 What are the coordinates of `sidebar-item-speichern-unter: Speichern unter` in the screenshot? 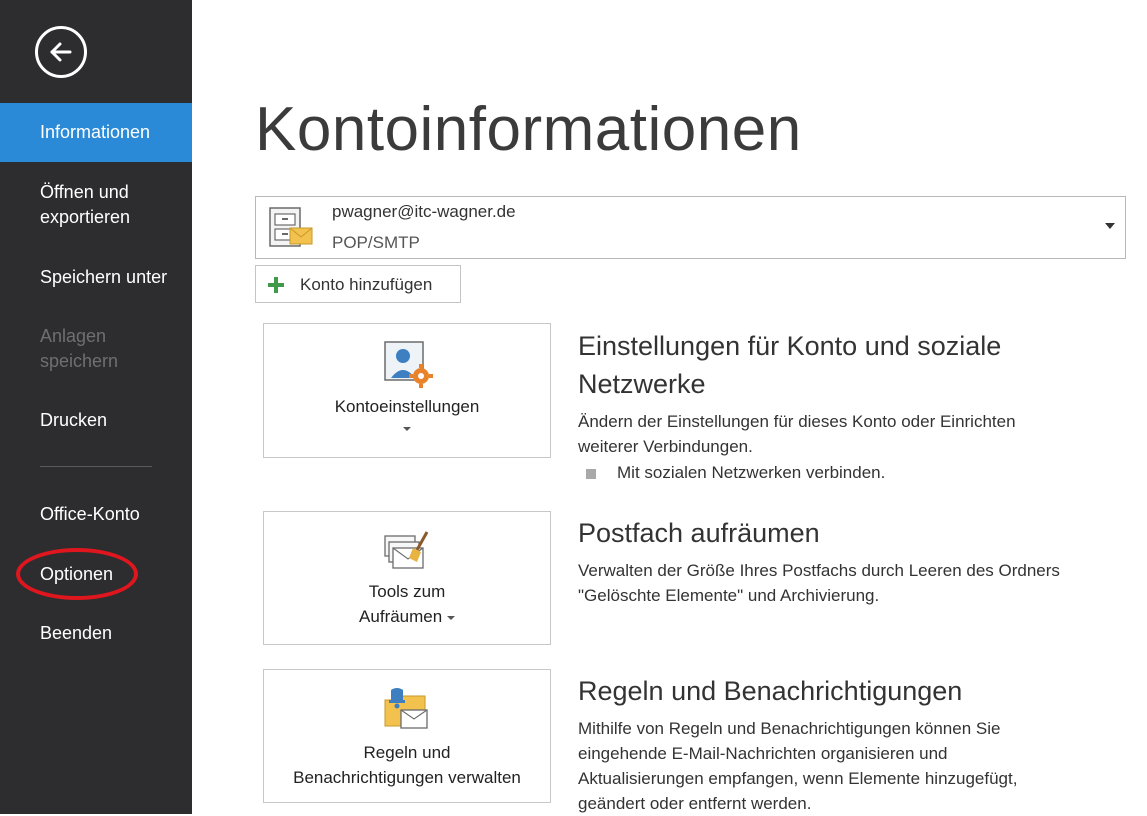 It's located at (96, 277).